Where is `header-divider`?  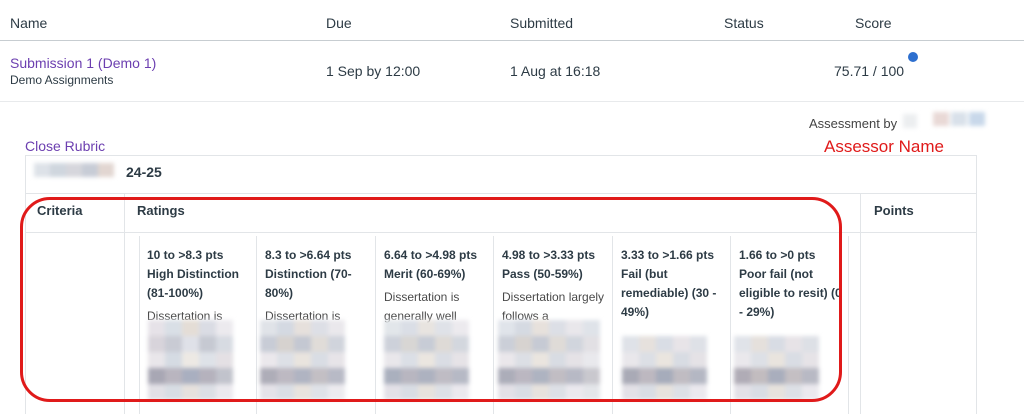 header-divider is located at coordinates (512, 40).